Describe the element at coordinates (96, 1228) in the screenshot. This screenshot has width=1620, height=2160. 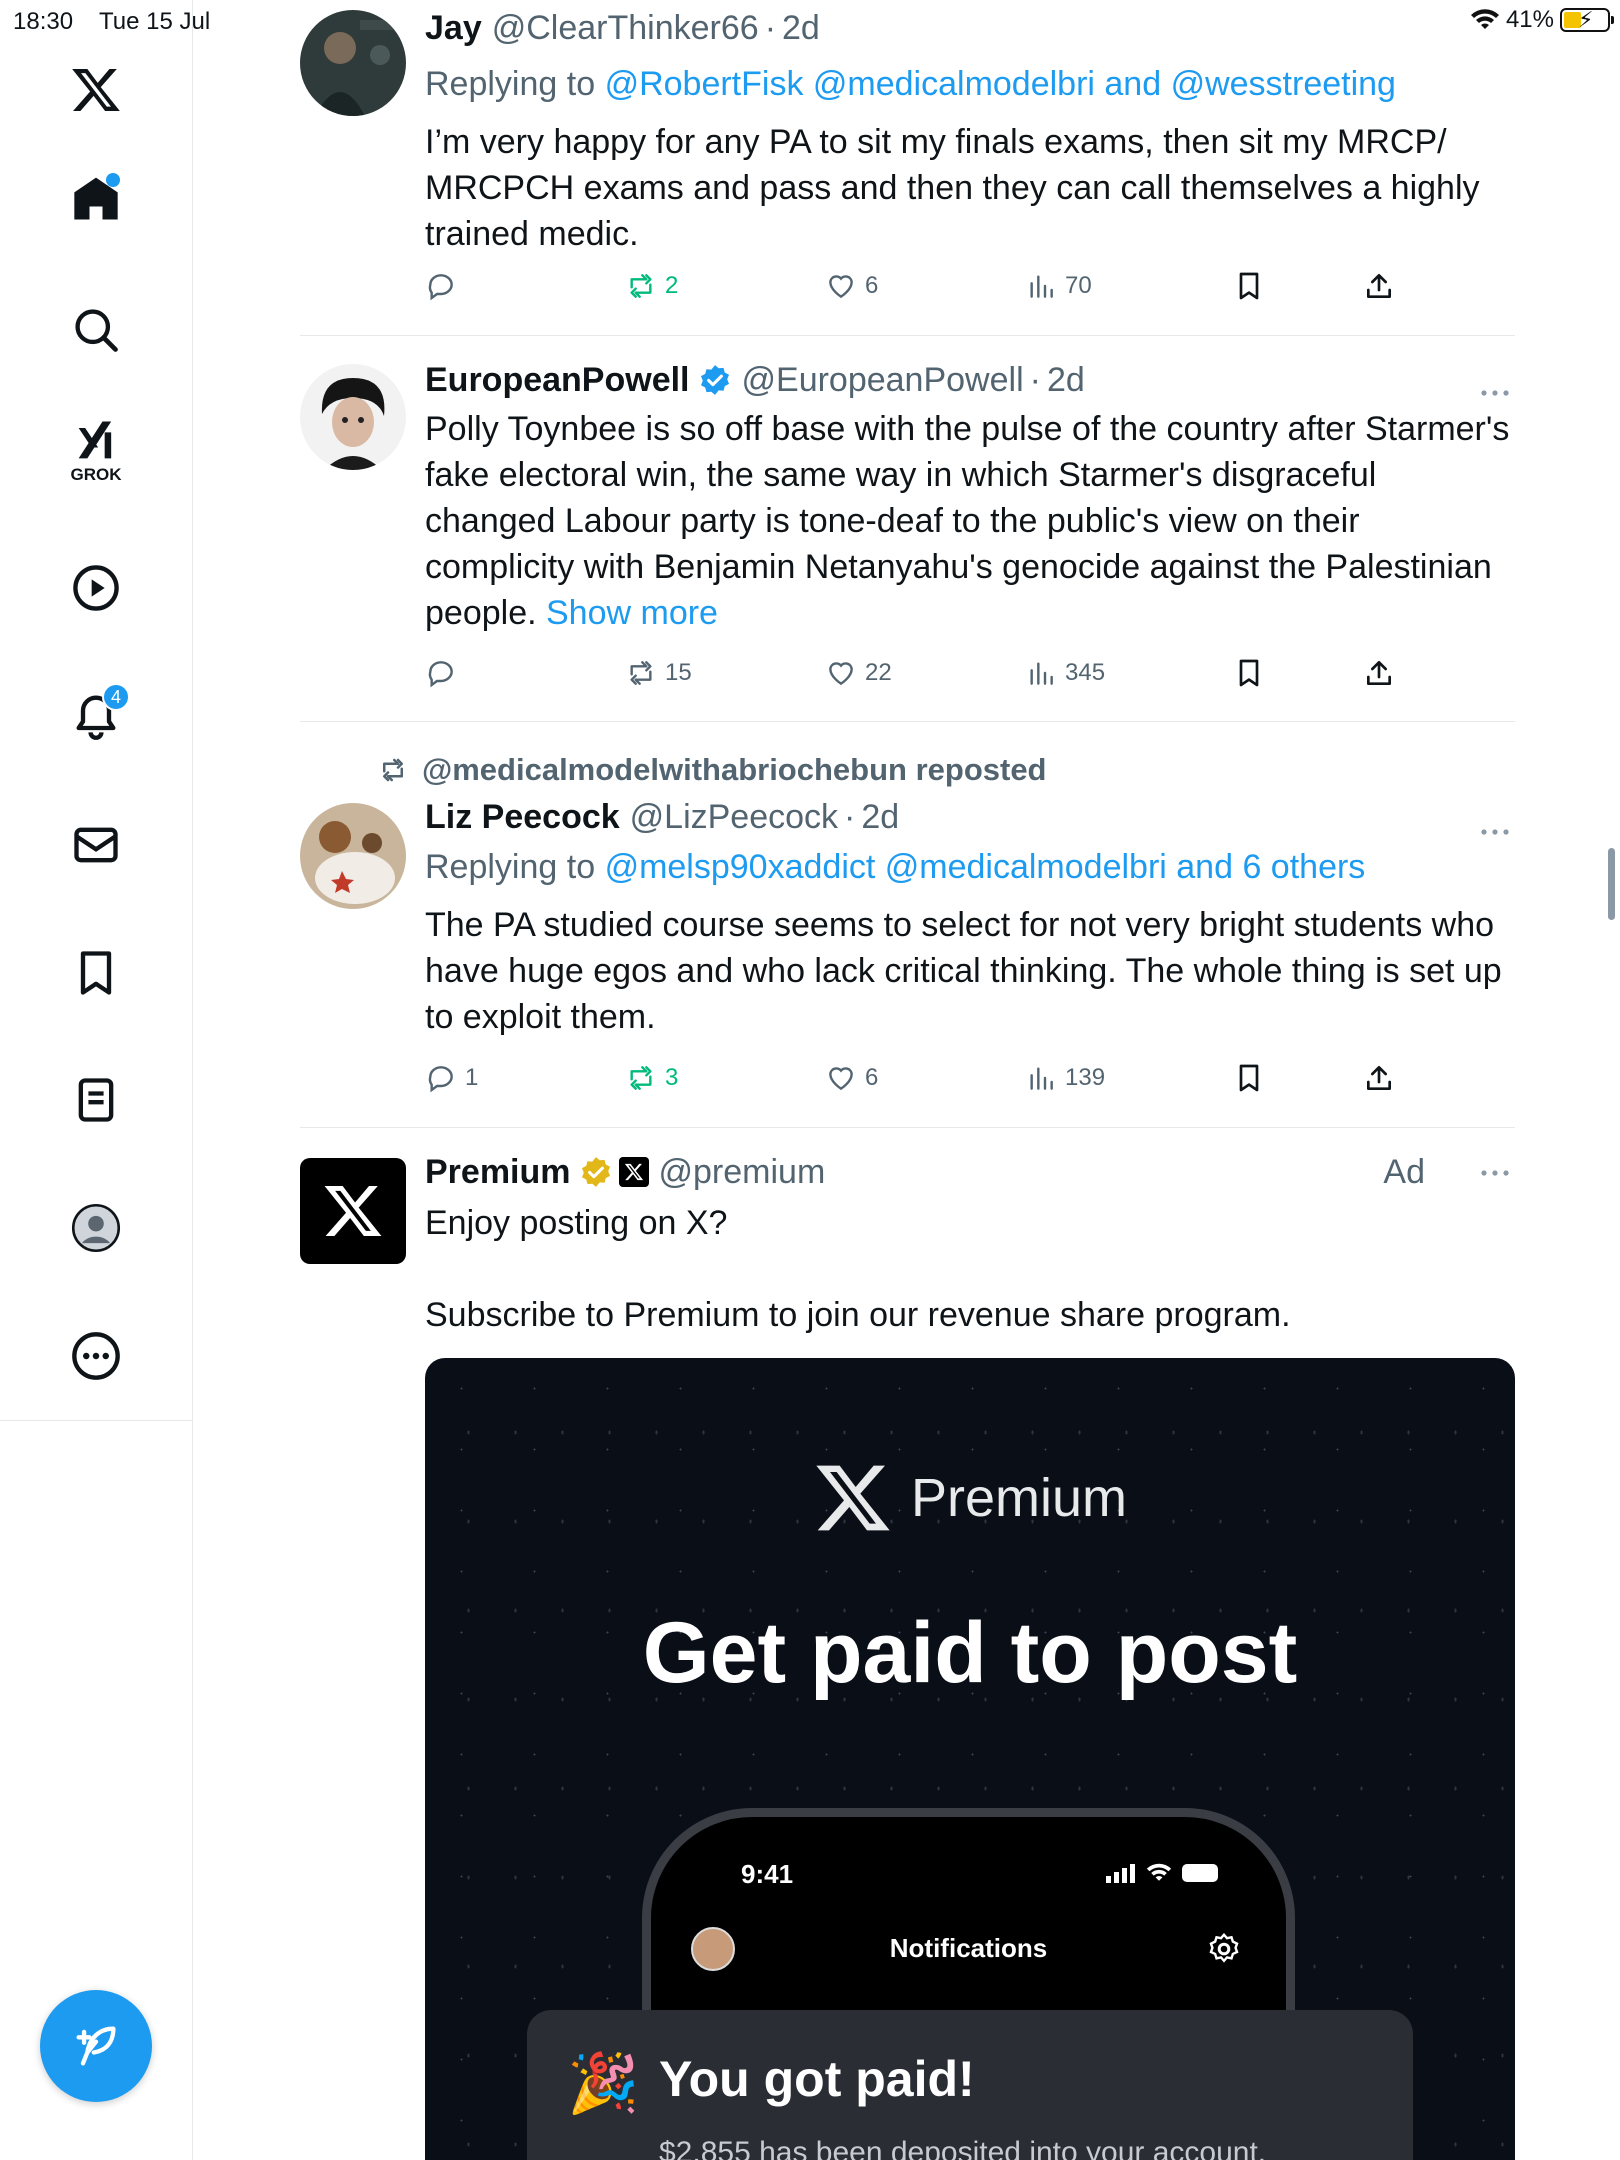
I see `profile-avatar-icon` at that location.